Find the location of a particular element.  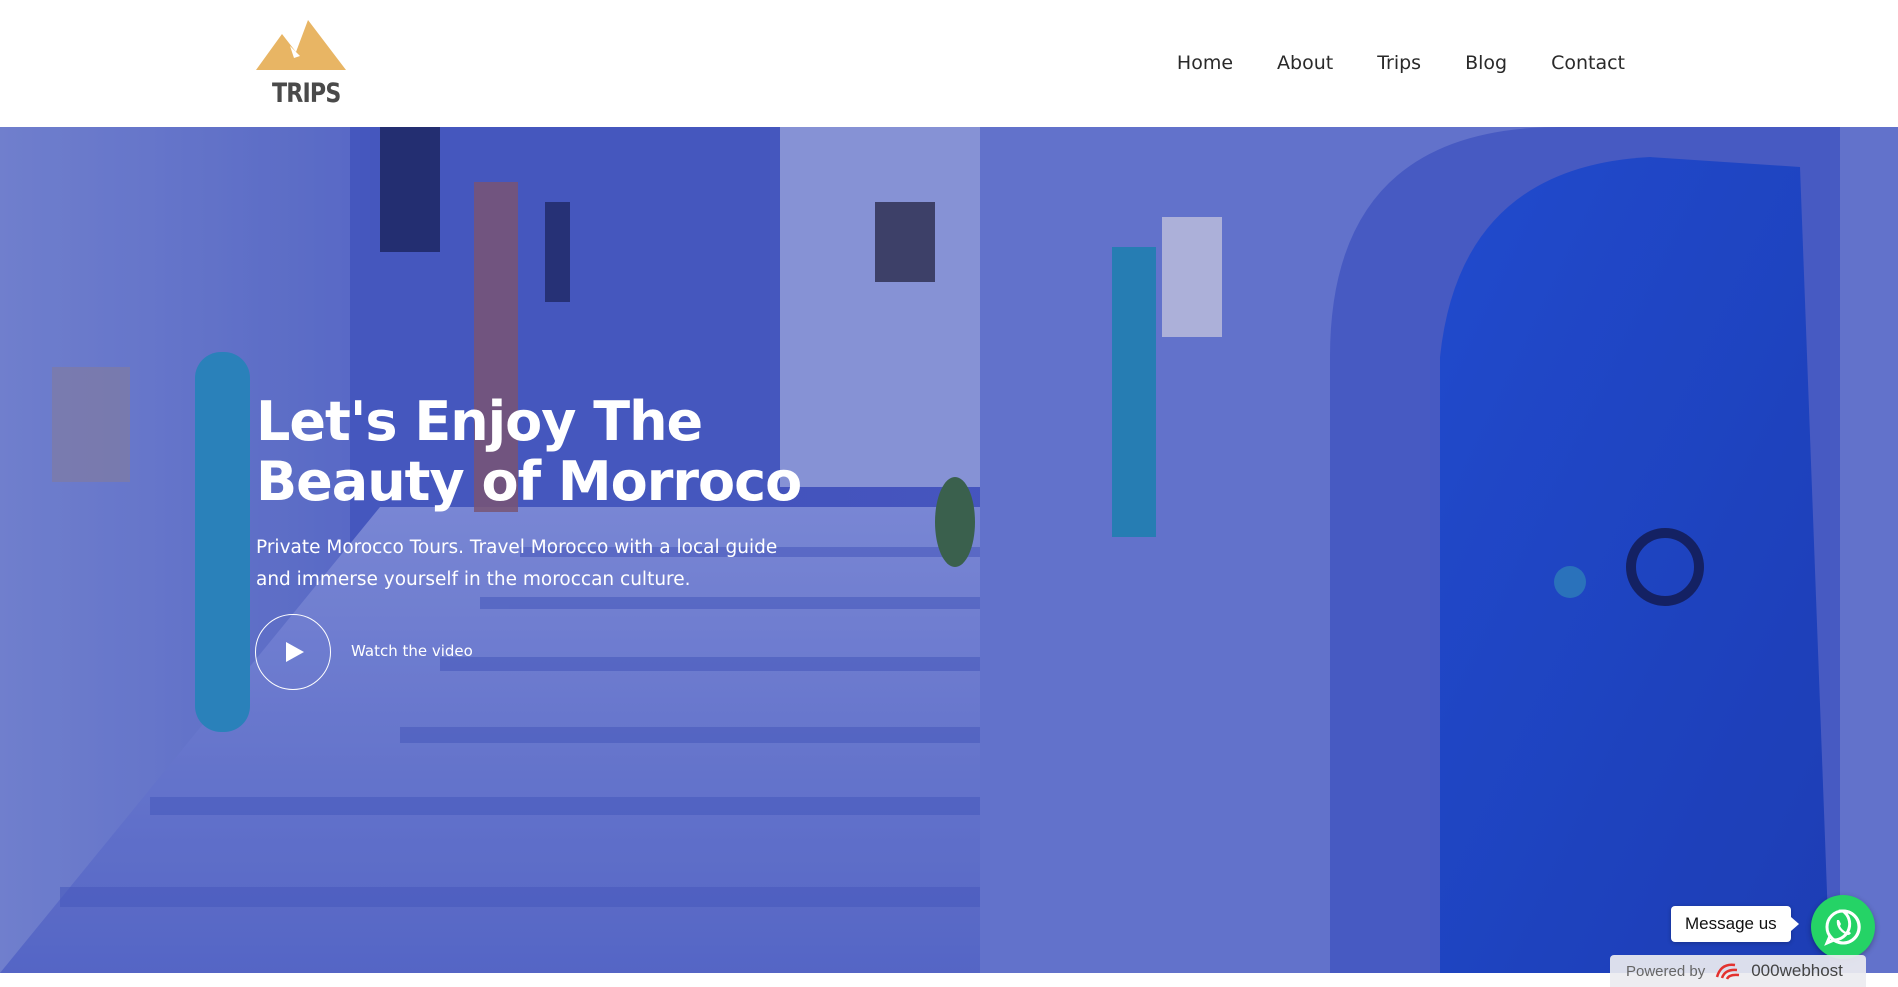

message-us-button: Message us is located at coordinates (1735, 924).